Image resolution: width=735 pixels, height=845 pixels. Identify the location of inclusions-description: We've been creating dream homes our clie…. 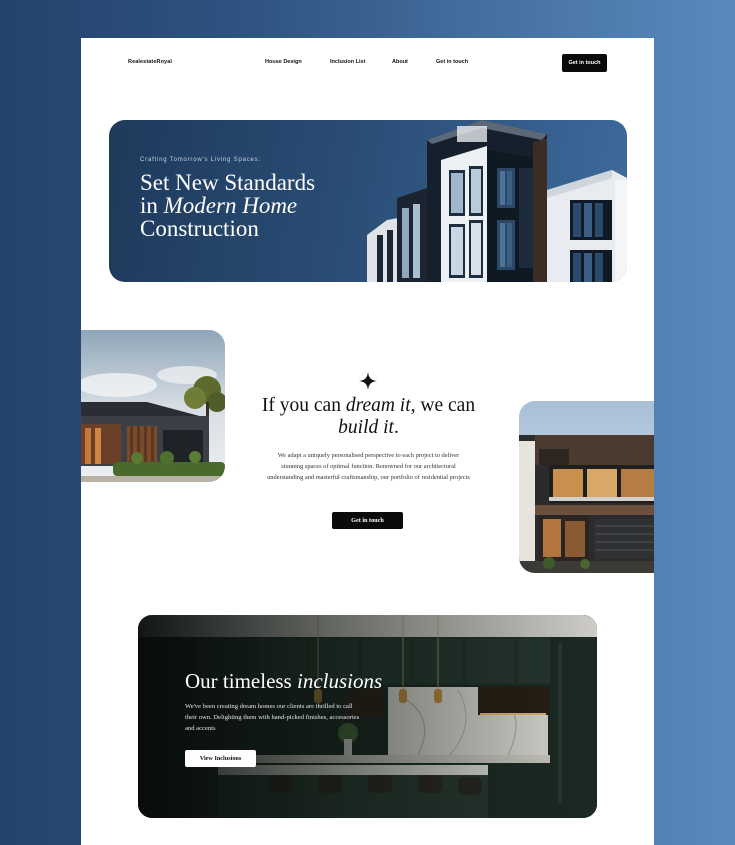
(272, 717).